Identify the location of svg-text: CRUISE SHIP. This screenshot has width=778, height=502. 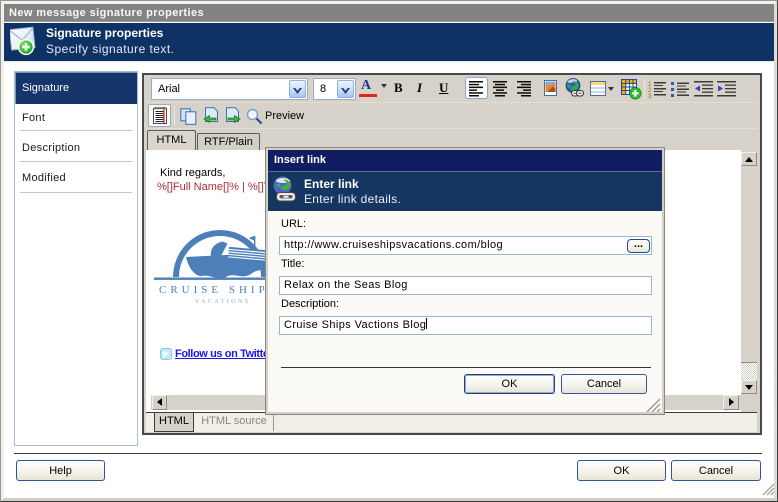
(214, 290).